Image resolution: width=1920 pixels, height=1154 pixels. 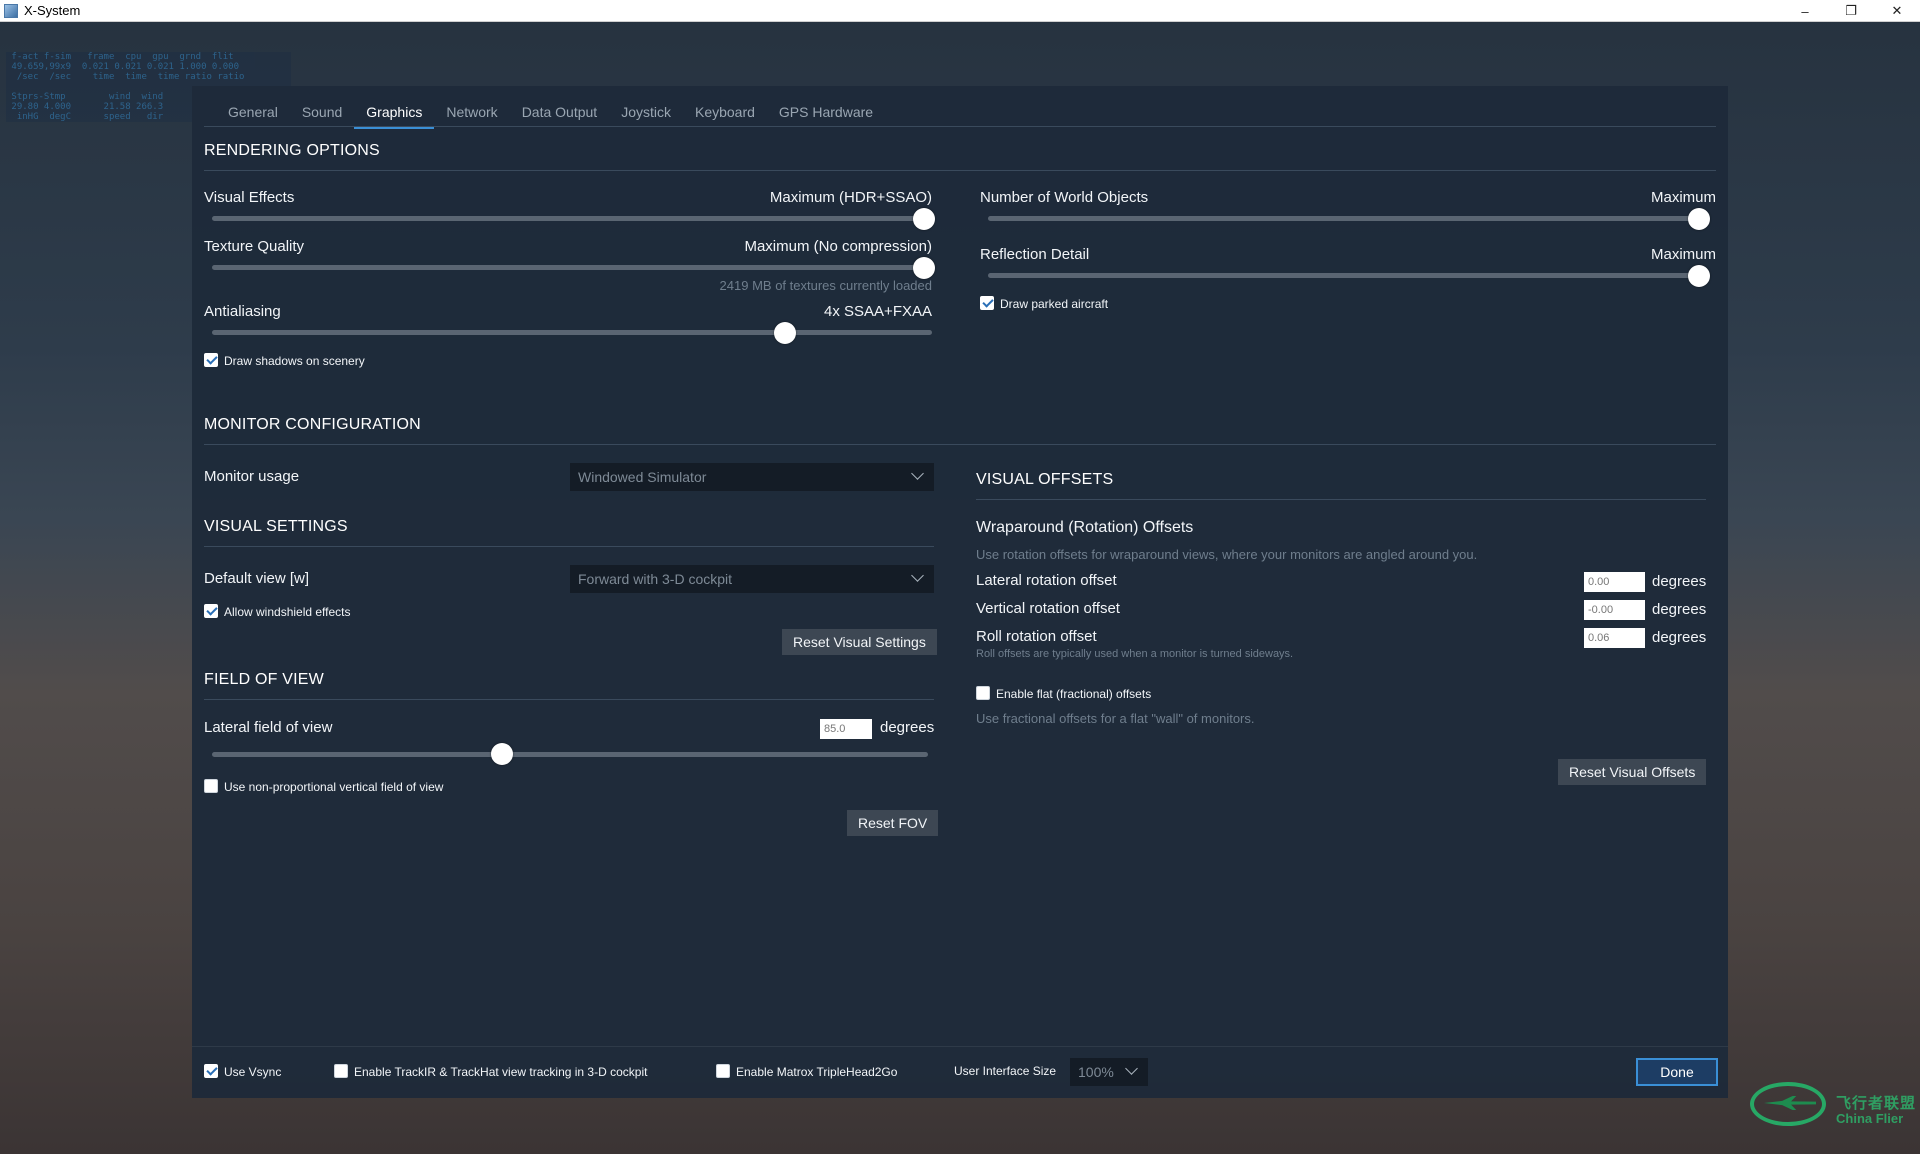 I want to click on china-flier-watermark: 飞行者联盟 China Flier, so click(x=1835, y=1110).